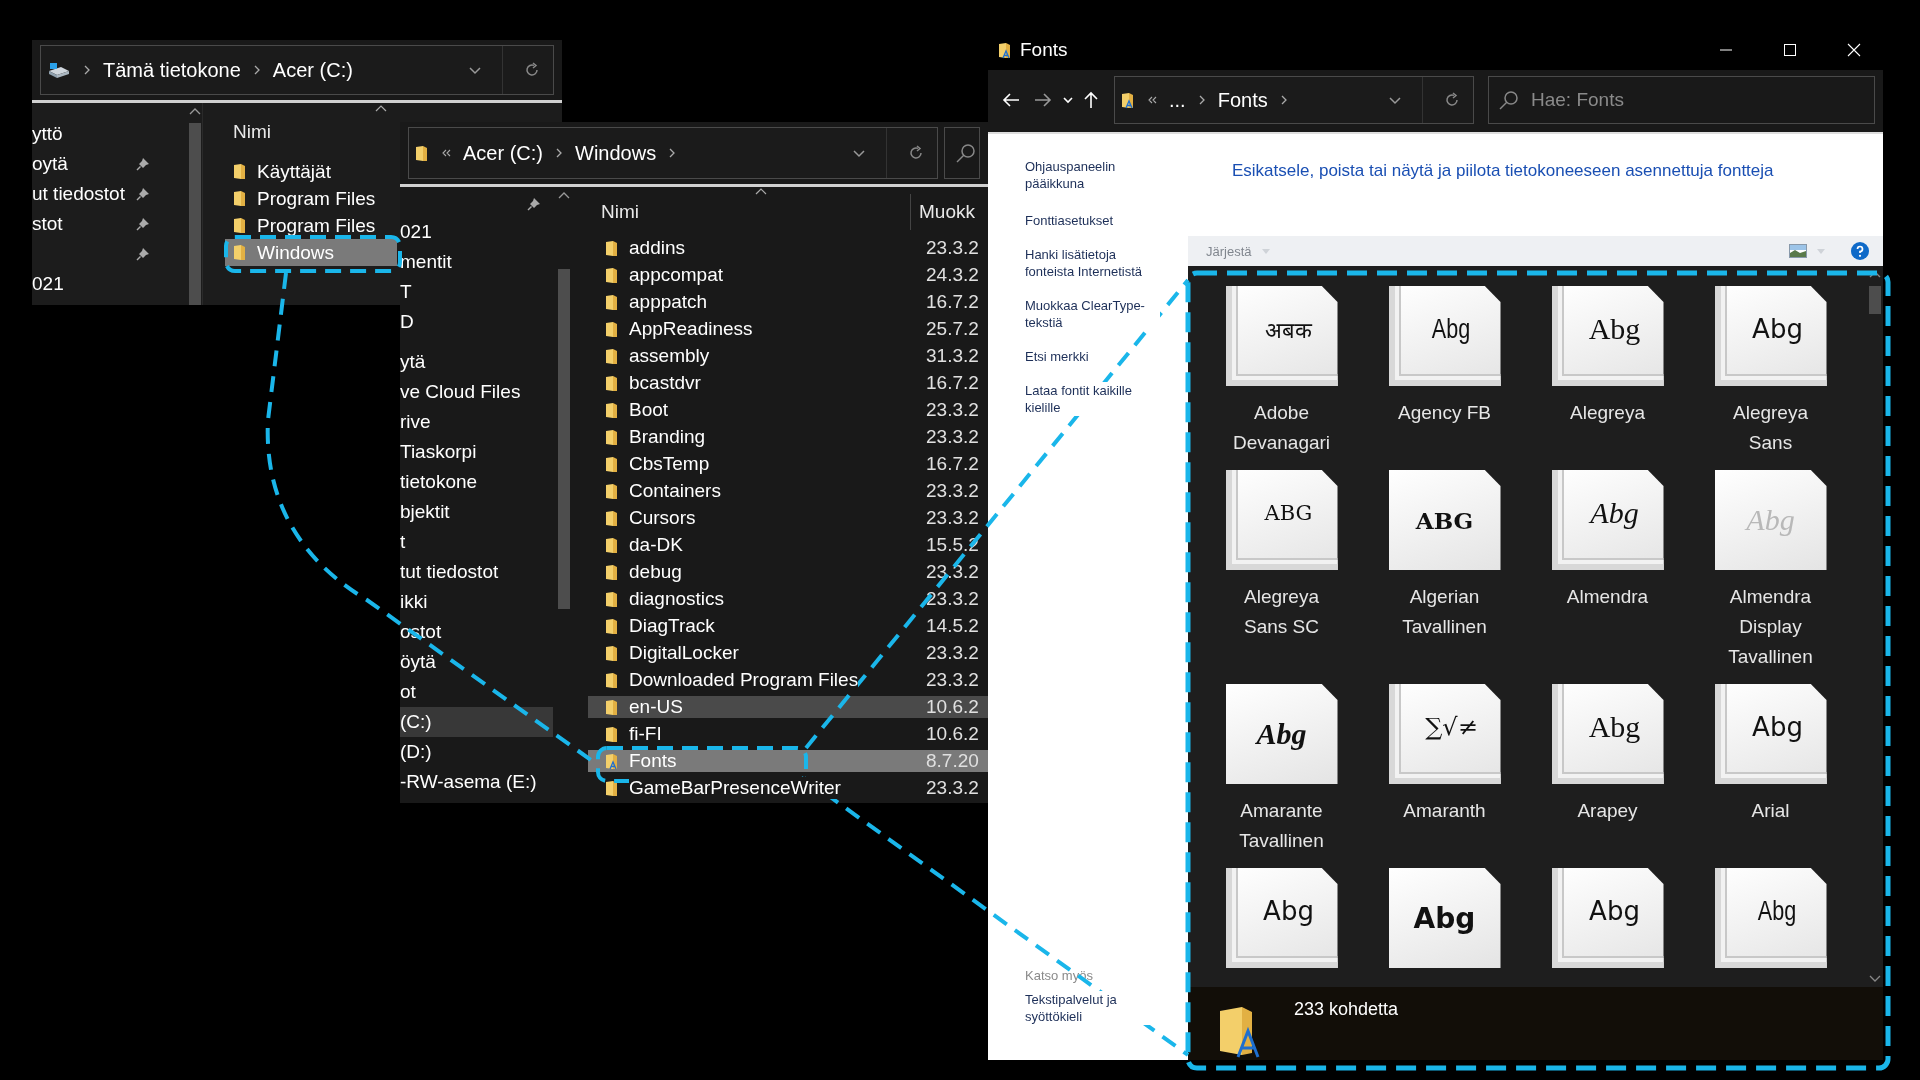 This screenshot has height=1080, width=1920. Describe the element at coordinates (486, 572) in the screenshot. I see `nav-item: tut tiedostot` at that location.